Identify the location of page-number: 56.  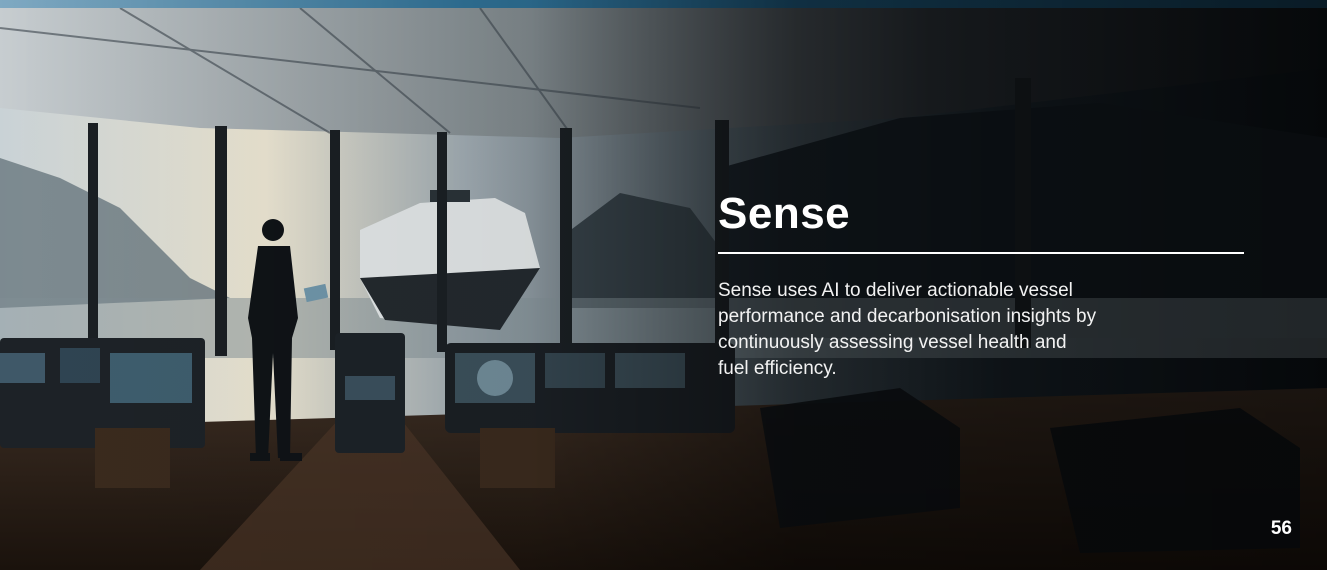
(1281, 528).